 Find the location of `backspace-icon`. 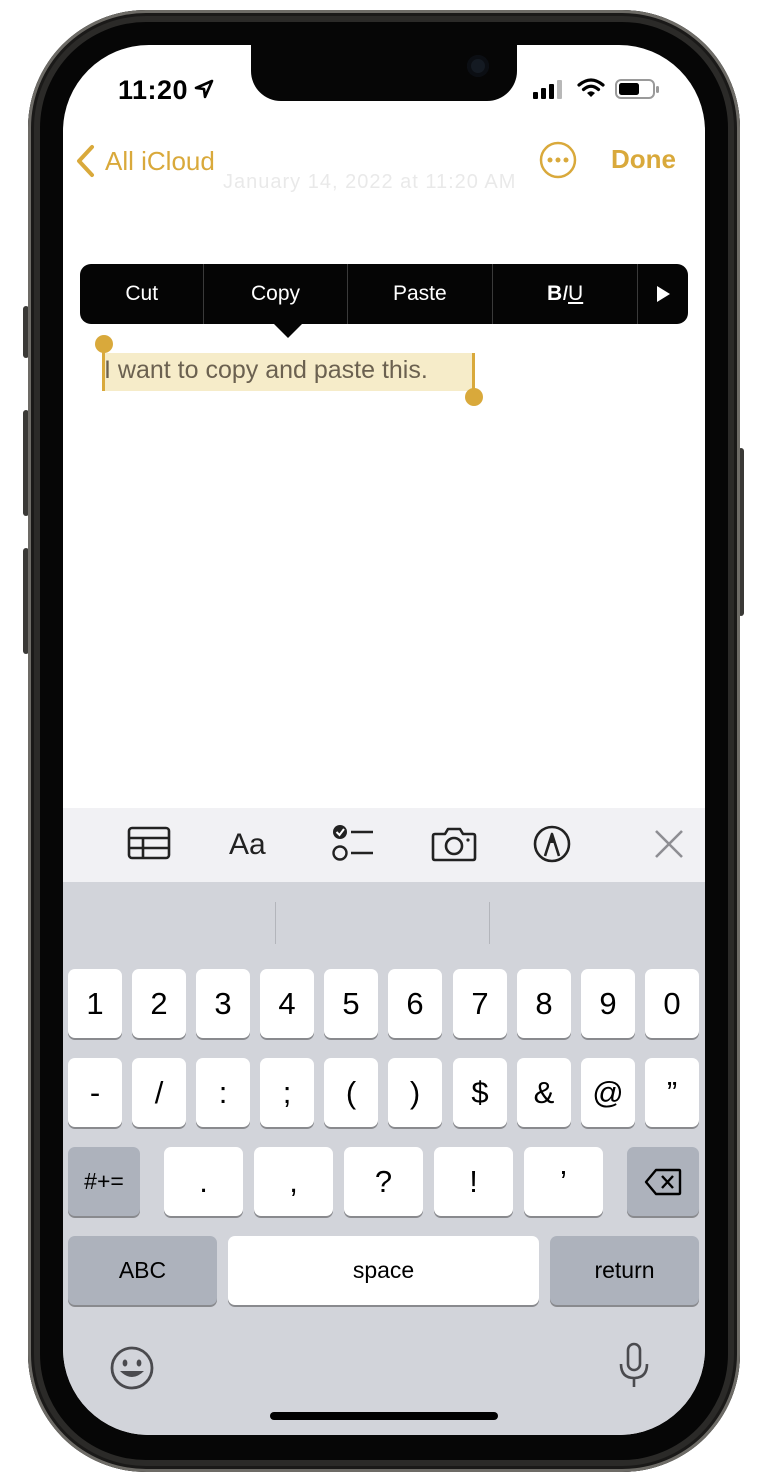

backspace-icon is located at coordinates (663, 1181).